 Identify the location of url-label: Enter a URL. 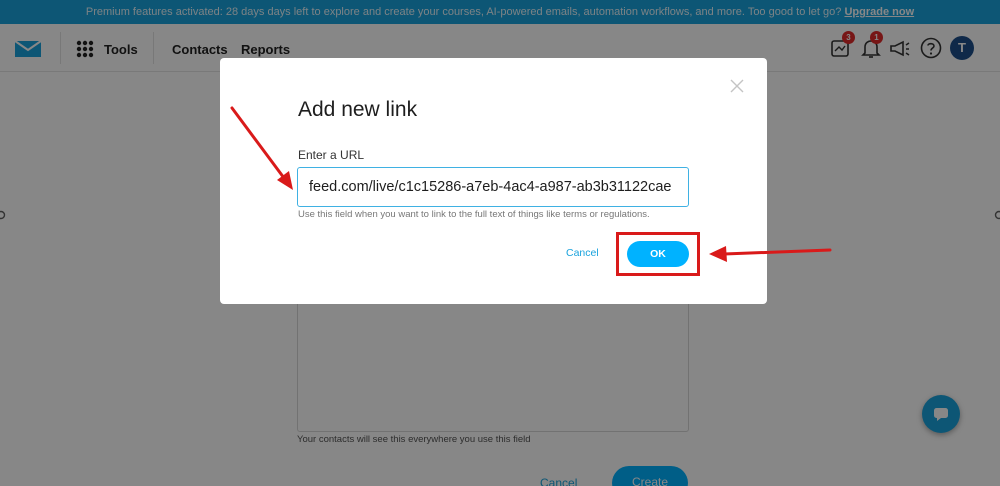
(331, 155).